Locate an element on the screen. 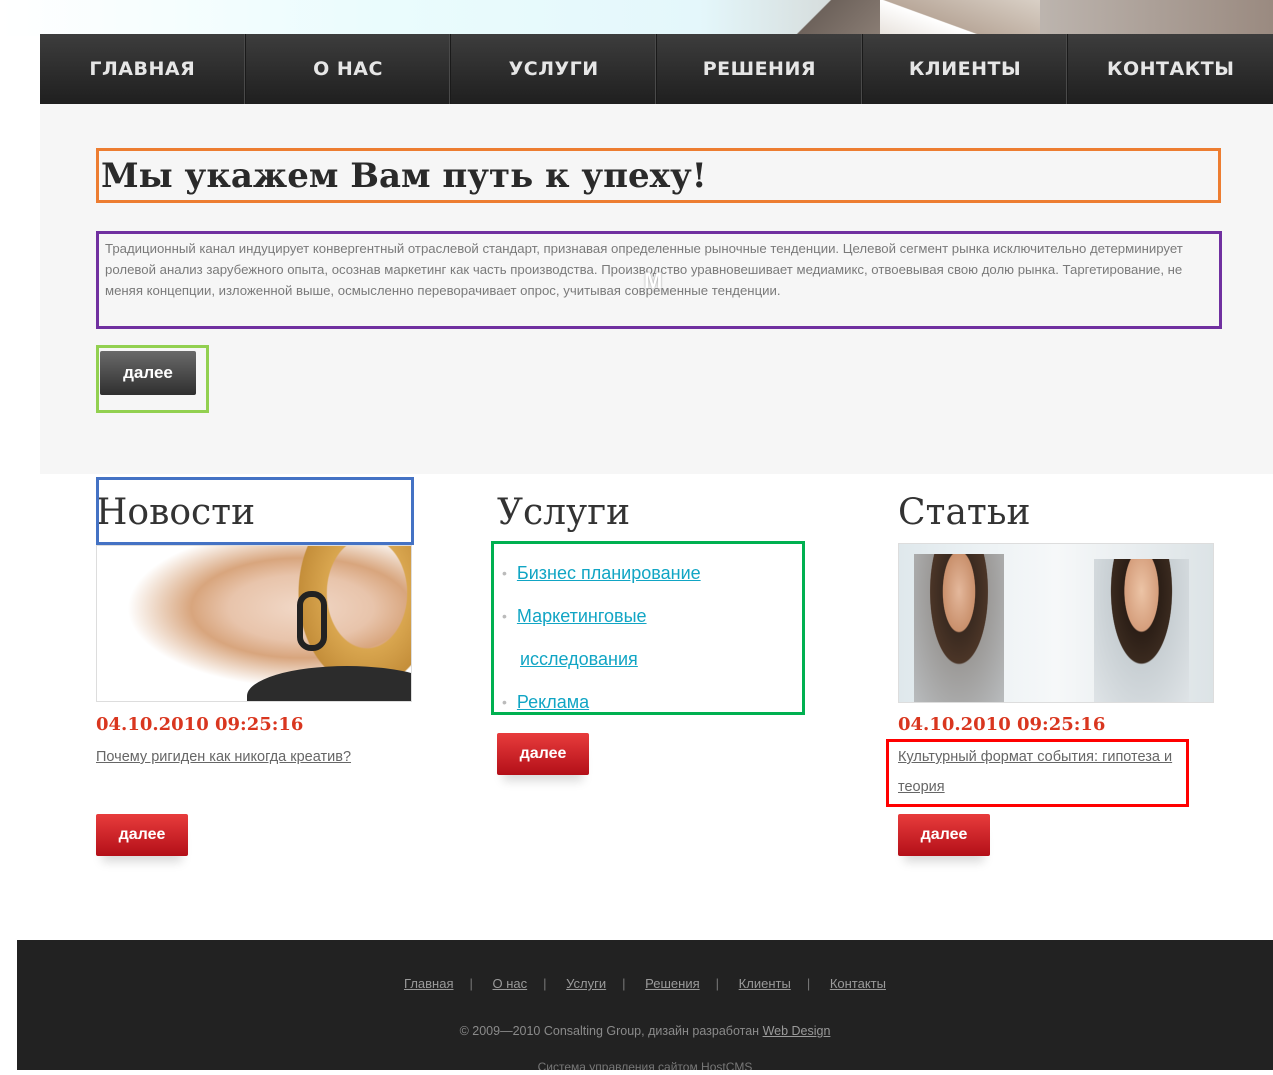 The image size is (1273, 1075). hero-more-button: далее is located at coordinates (148, 373).